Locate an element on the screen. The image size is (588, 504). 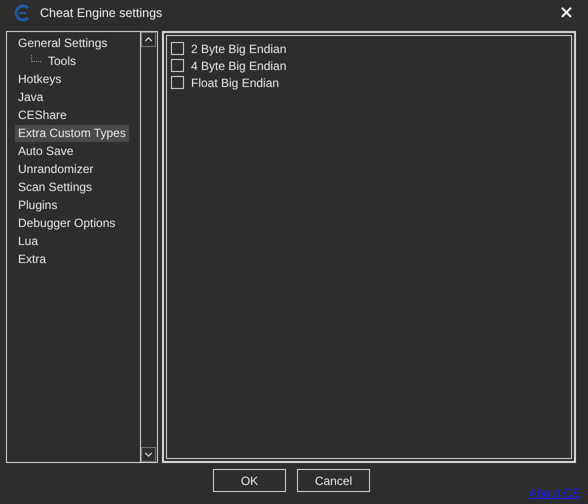
tree-item: Debugger Options is located at coordinates (66, 223).